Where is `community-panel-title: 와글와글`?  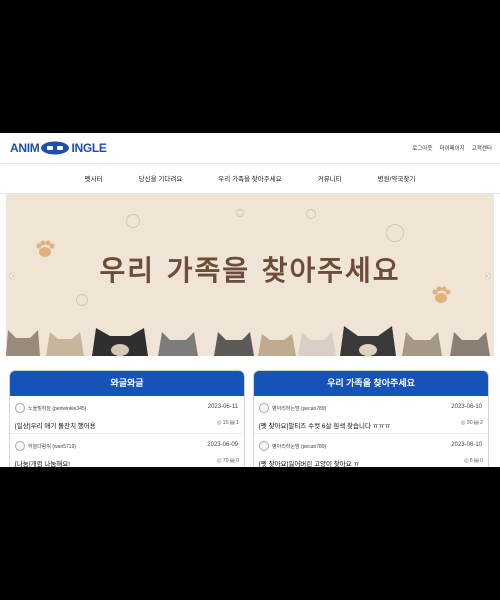
community-panel-title: 와글와글 is located at coordinates (127, 383).